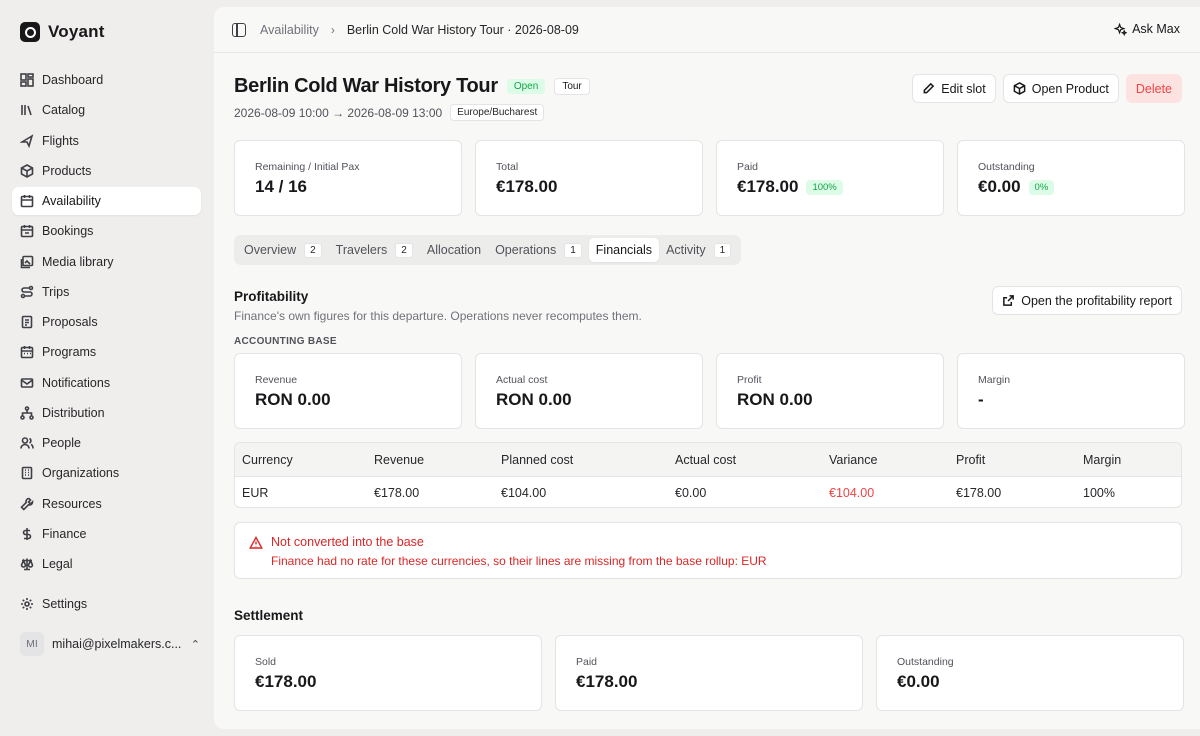 The height and width of the screenshot is (736, 1200). What do you see at coordinates (27, 231) in the screenshot?
I see `calendar-check-icon` at bounding box center [27, 231].